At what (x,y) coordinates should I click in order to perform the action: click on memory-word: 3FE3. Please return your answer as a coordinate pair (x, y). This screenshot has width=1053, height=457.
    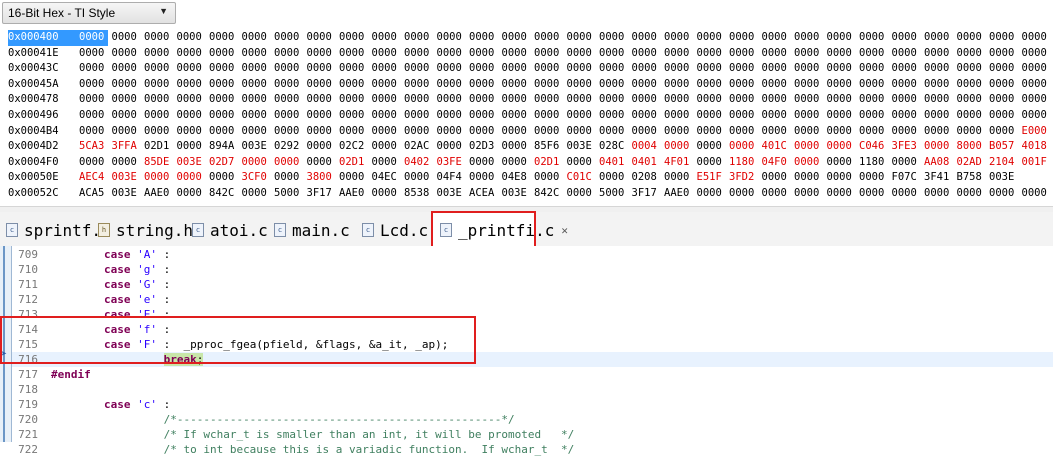
    Looking at the image, I should click on (908, 147).